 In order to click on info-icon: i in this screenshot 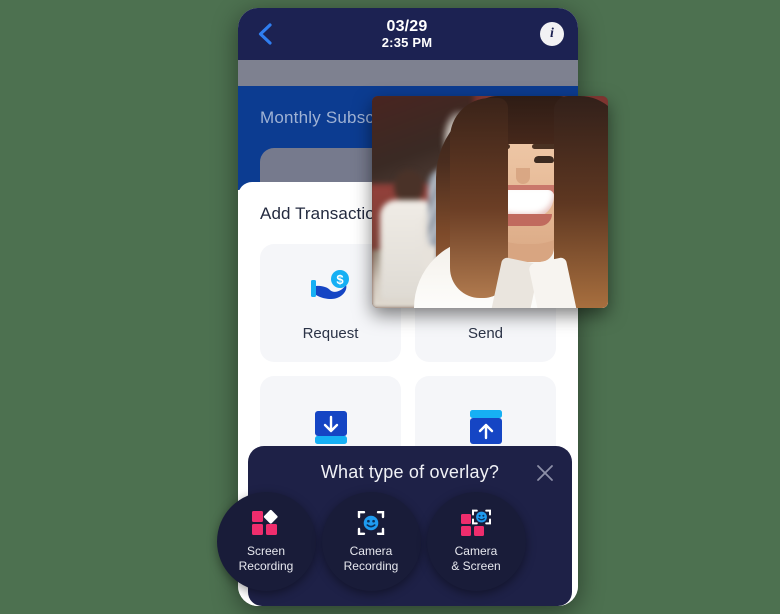, I will do `click(552, 34)`.